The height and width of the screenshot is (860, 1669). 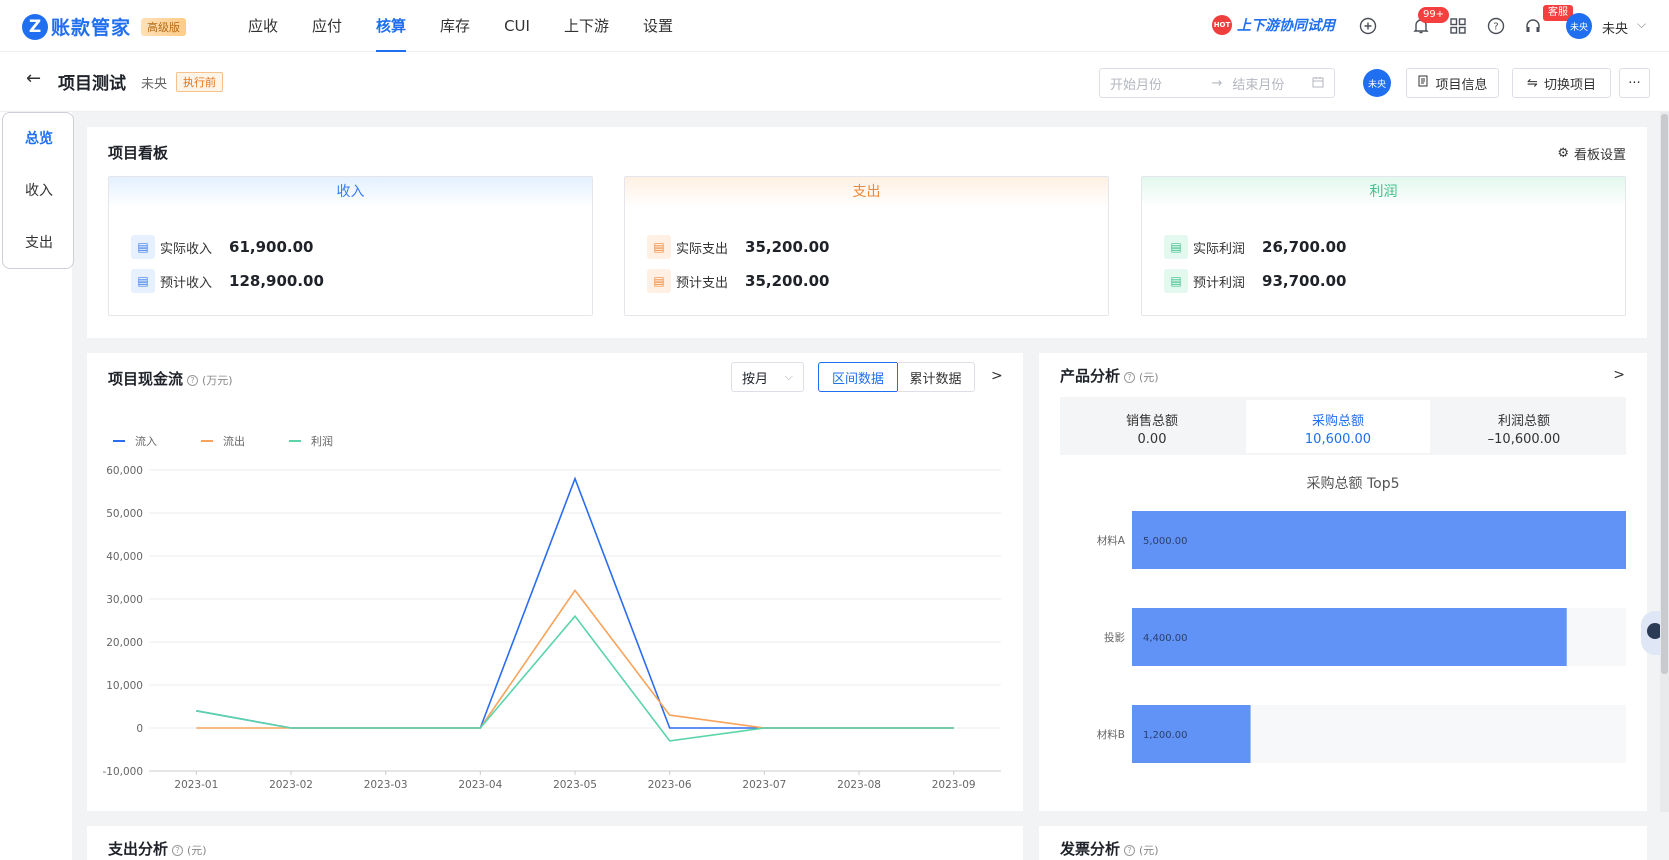 What do you see at coordinates (291, 785) in the screenshot?
I see `x-tick-label: 2023-02` at bounding box center [291, 785].